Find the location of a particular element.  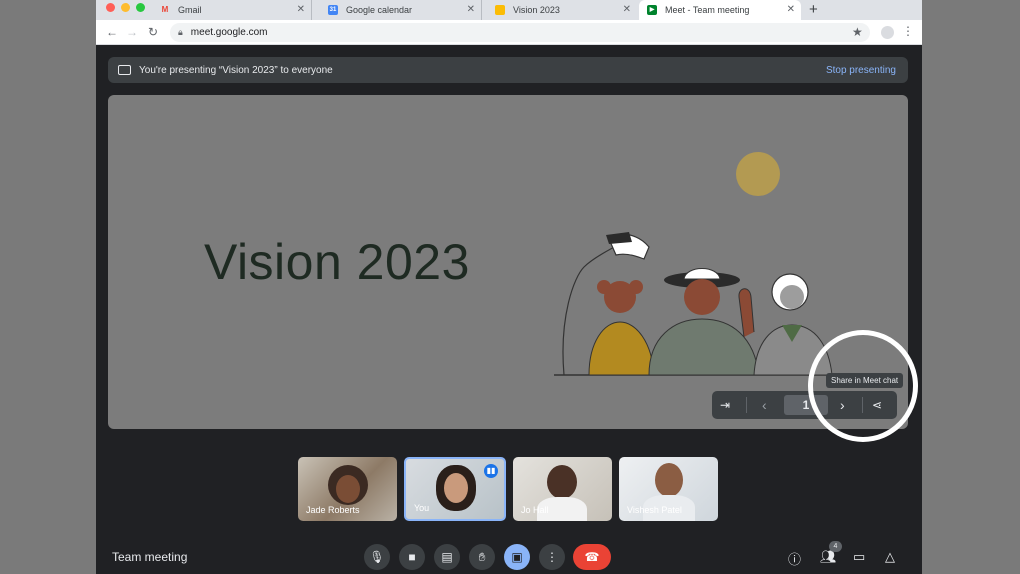

url-field: 🔒︎ meet.google.com is located at coordinates (520, 32).